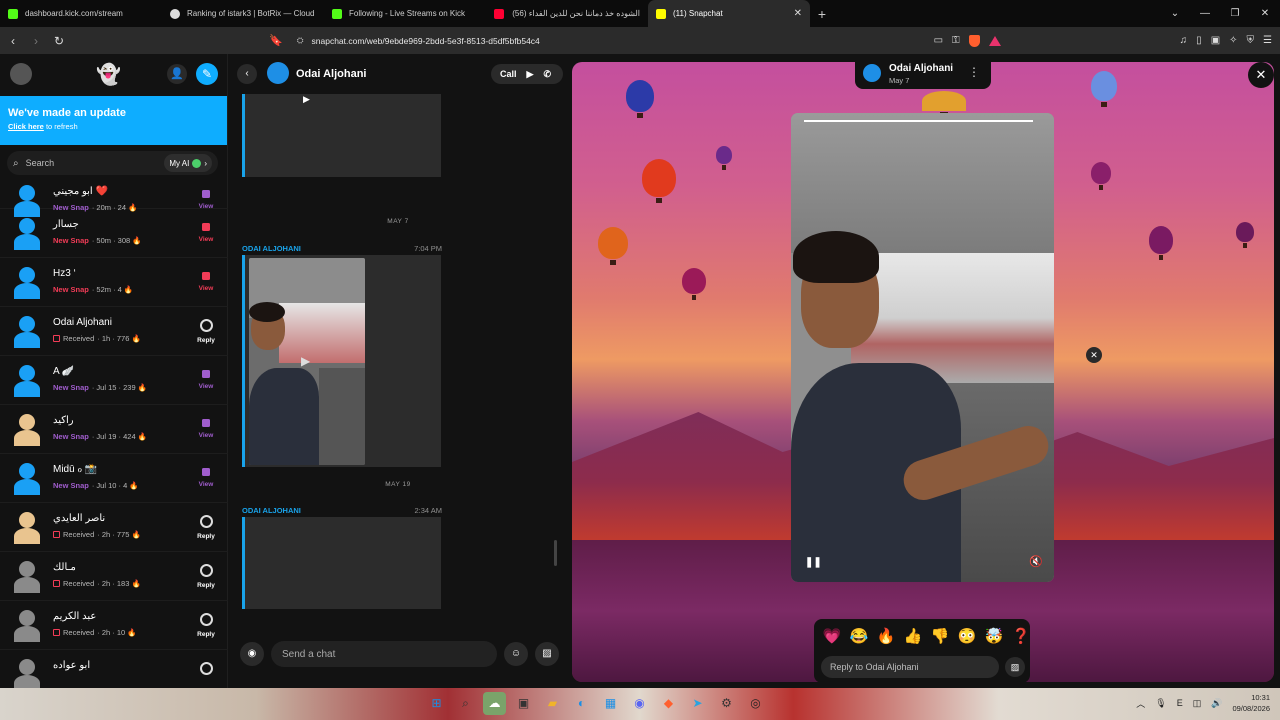 Image resolution: width=1280 pixels, height=720 pixels. I want to click on sidebar-icon: ▯, so click(1199, 40).